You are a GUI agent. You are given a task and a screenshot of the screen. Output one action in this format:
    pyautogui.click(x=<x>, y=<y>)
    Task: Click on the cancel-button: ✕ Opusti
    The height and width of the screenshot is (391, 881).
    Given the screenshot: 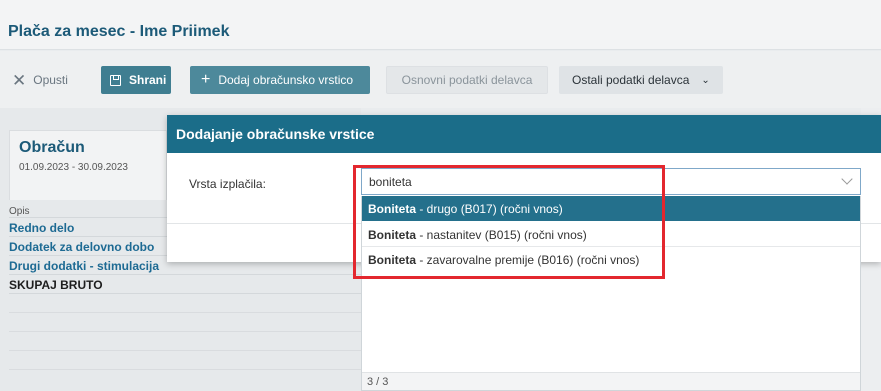 What is the action you would take?
    pyautogui.click(x=47, y=80)
    